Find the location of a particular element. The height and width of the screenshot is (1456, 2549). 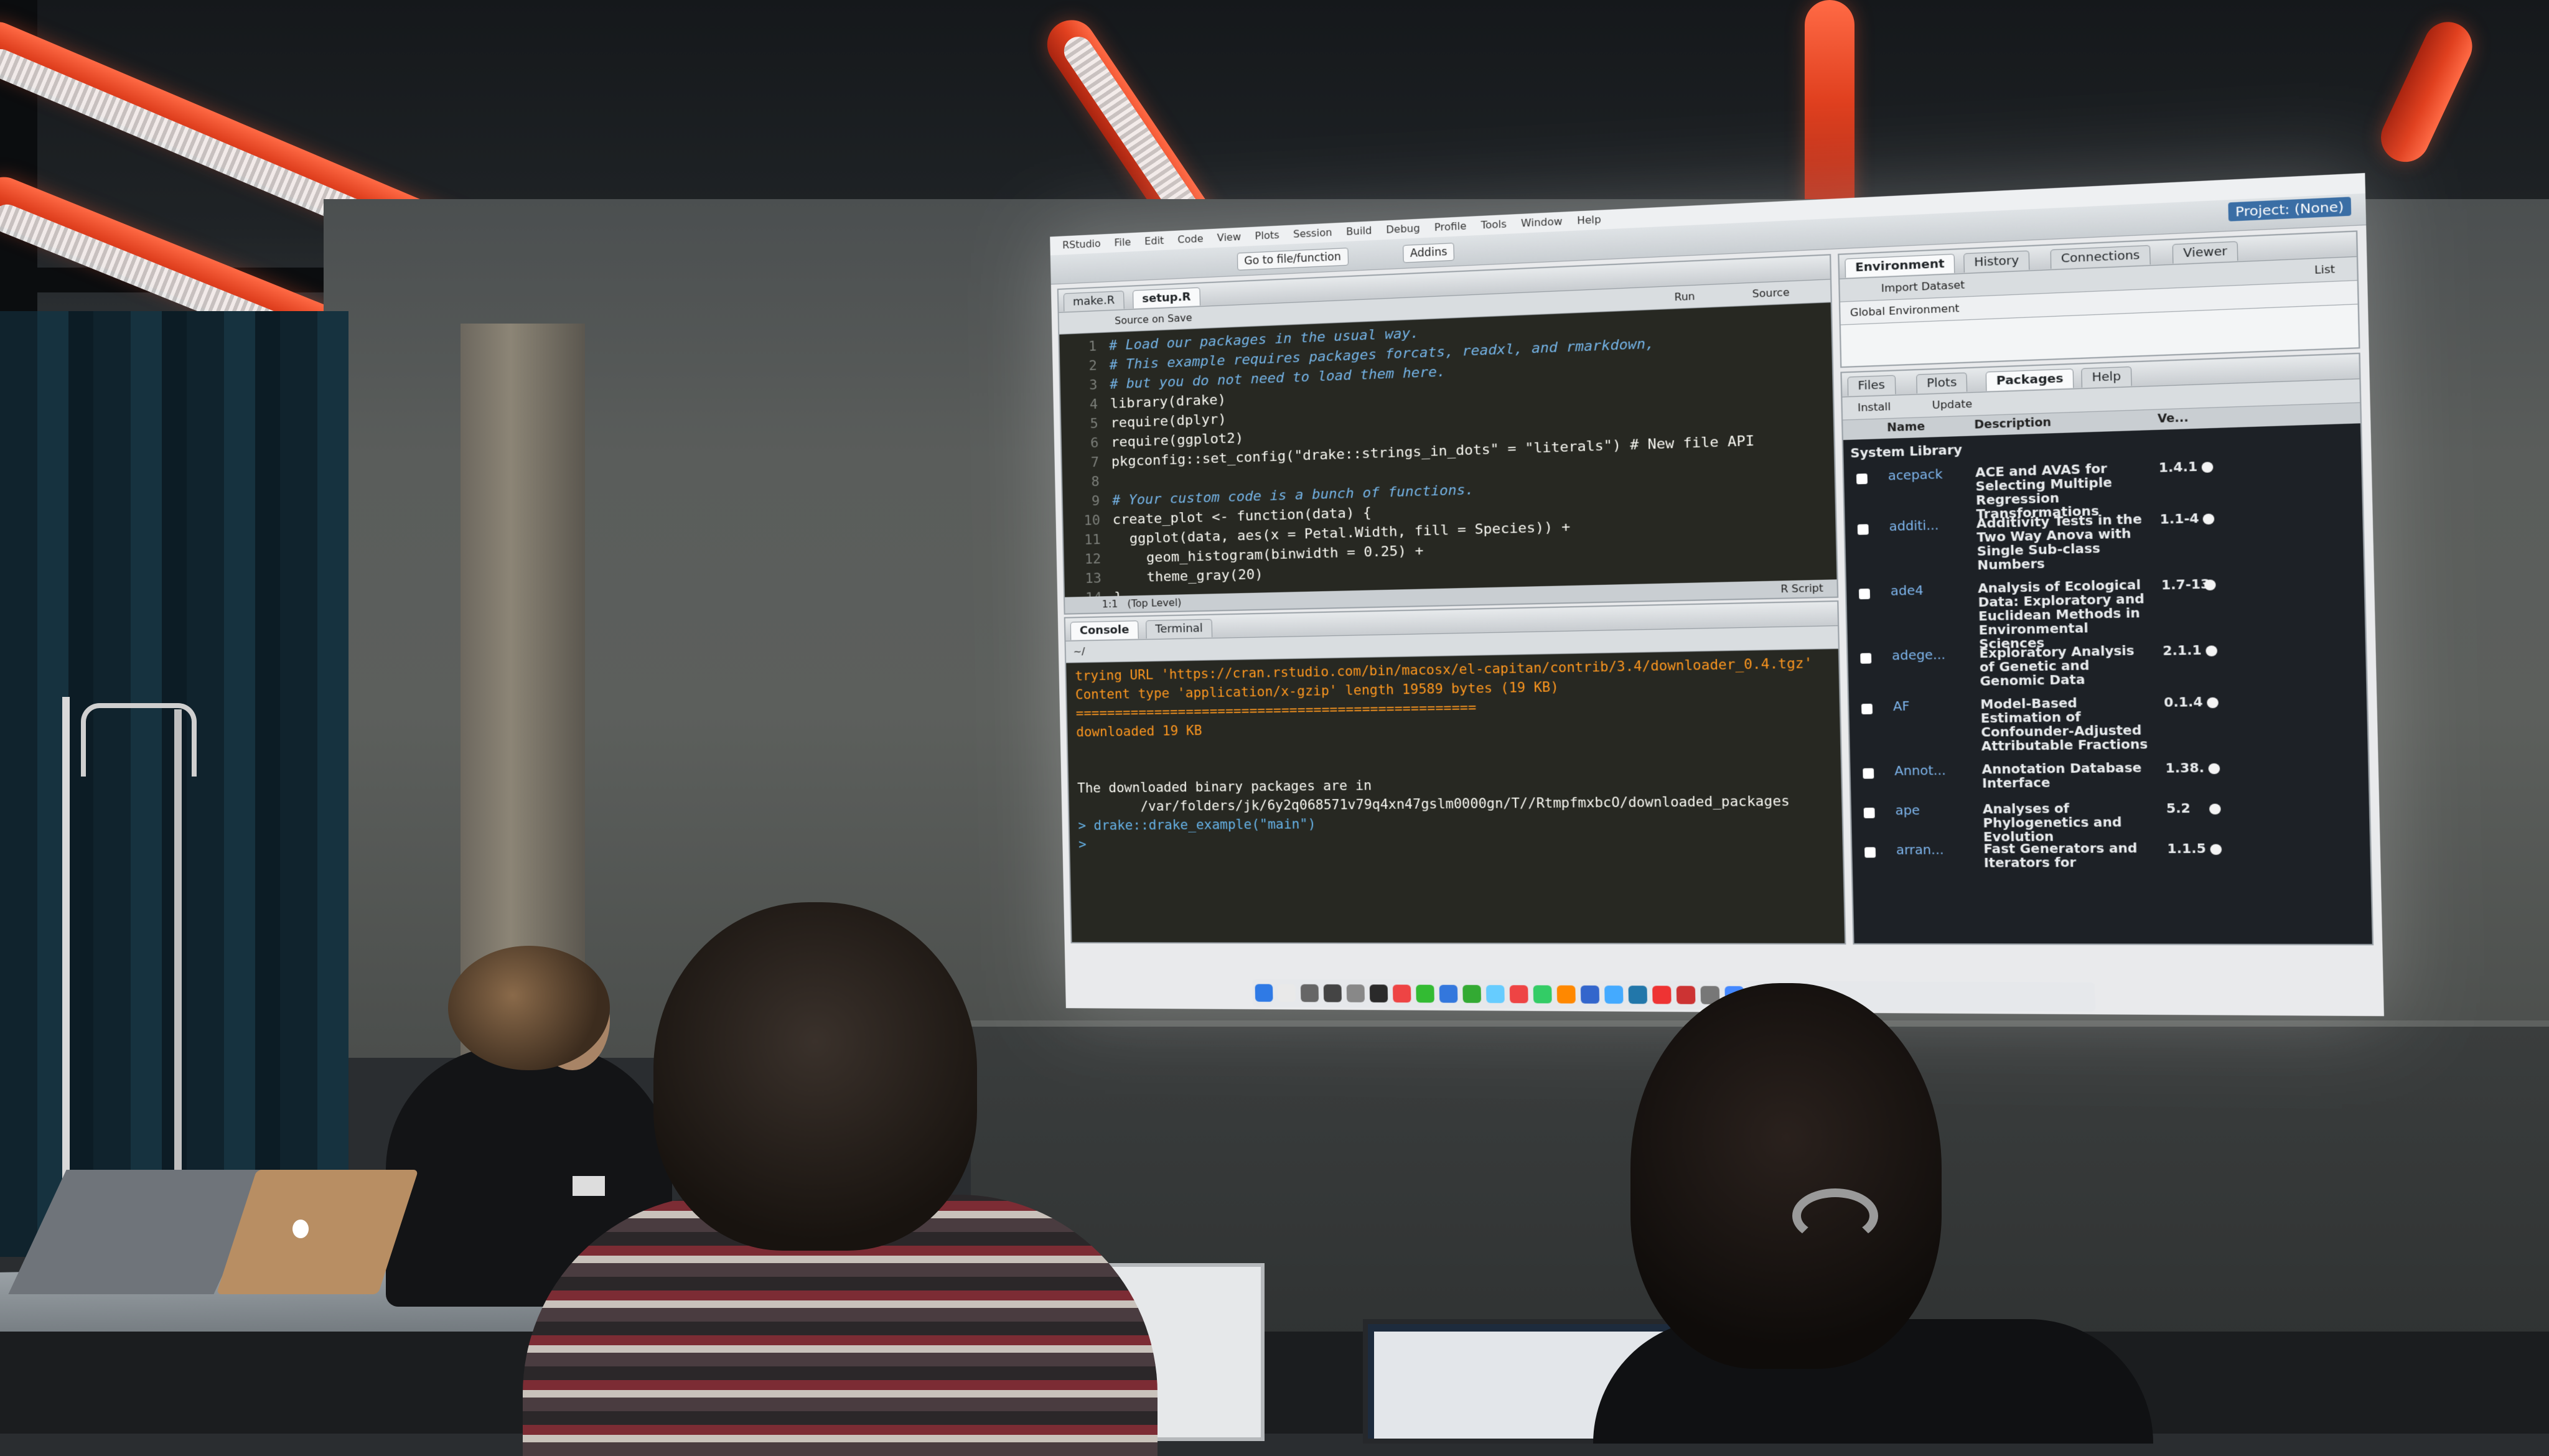

tab-console: Console is located at coordinates (1104, 630).